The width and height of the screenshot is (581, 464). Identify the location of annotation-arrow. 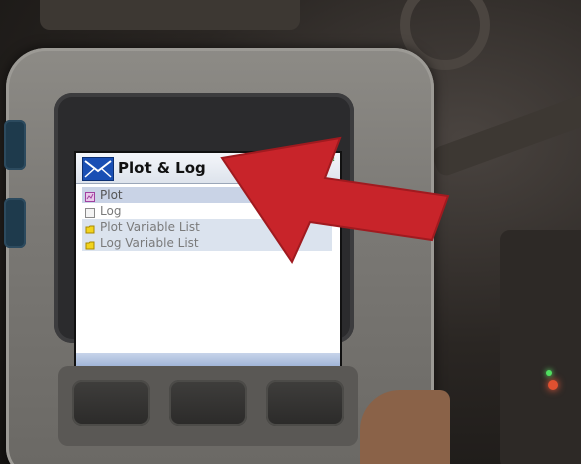
(335, 200).